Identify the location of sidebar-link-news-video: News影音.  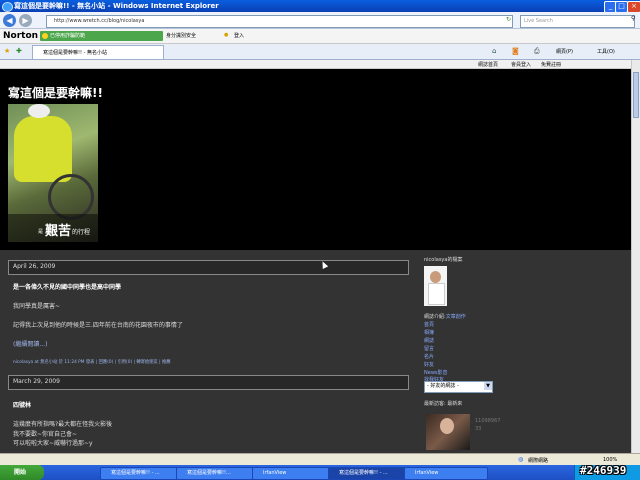
(436, 372).